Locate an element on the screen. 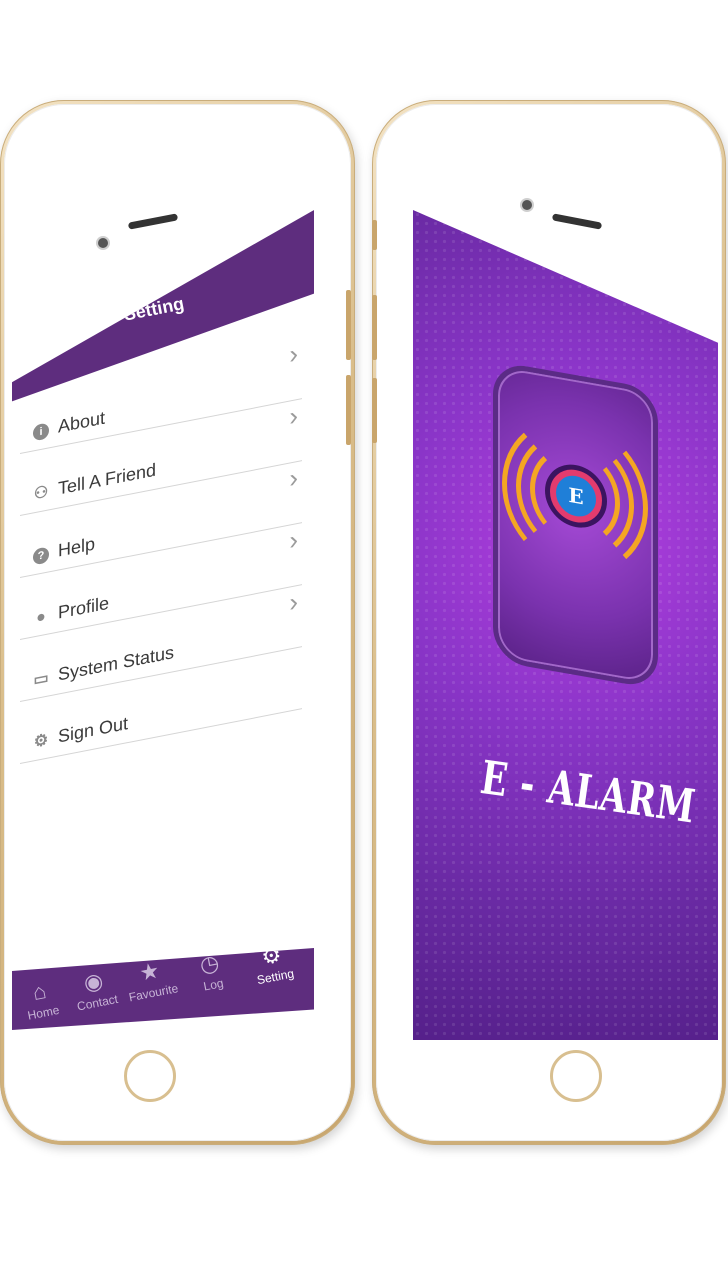 The height and width of the screenshot is (1288, 728). menu-item-label: Tell A Friend is located at coordinates (107, 479).